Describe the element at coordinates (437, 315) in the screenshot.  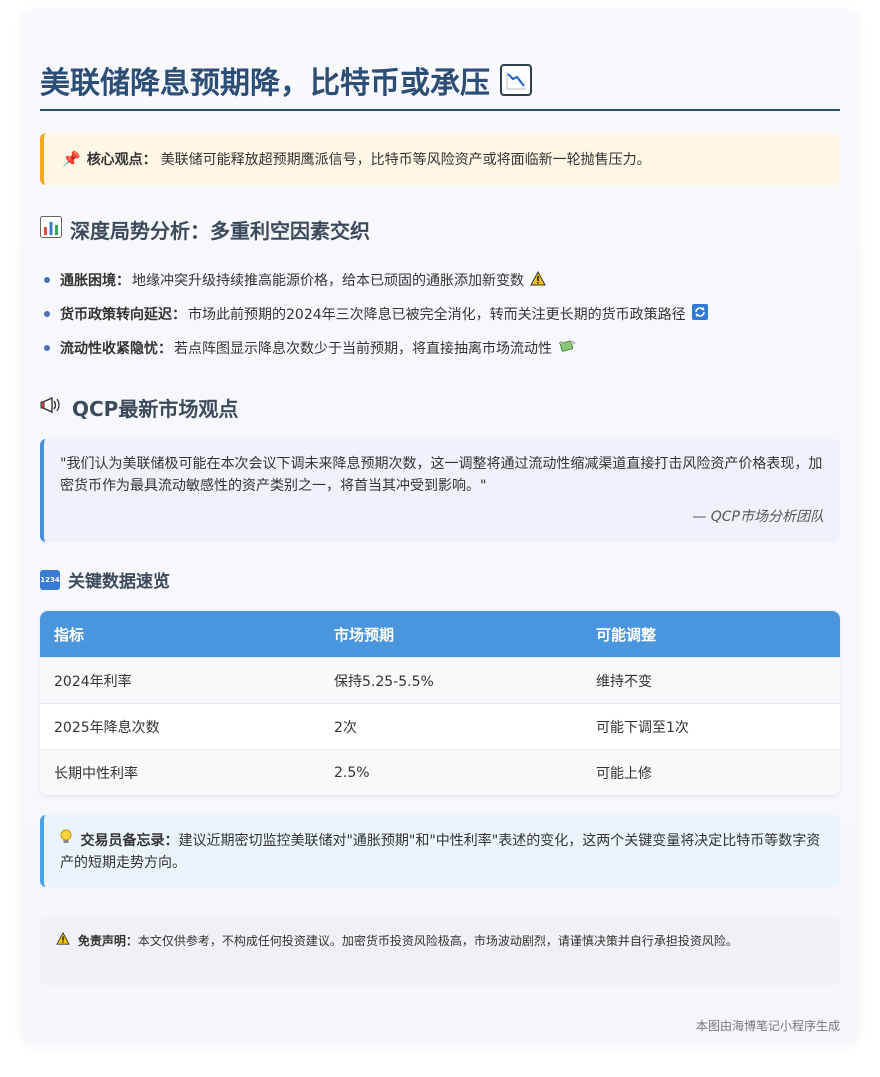
I see `list-item-text: 市场此前预期的2024年三次降息已被完全消化，转而关注更长期的货币政策路径` at that location.